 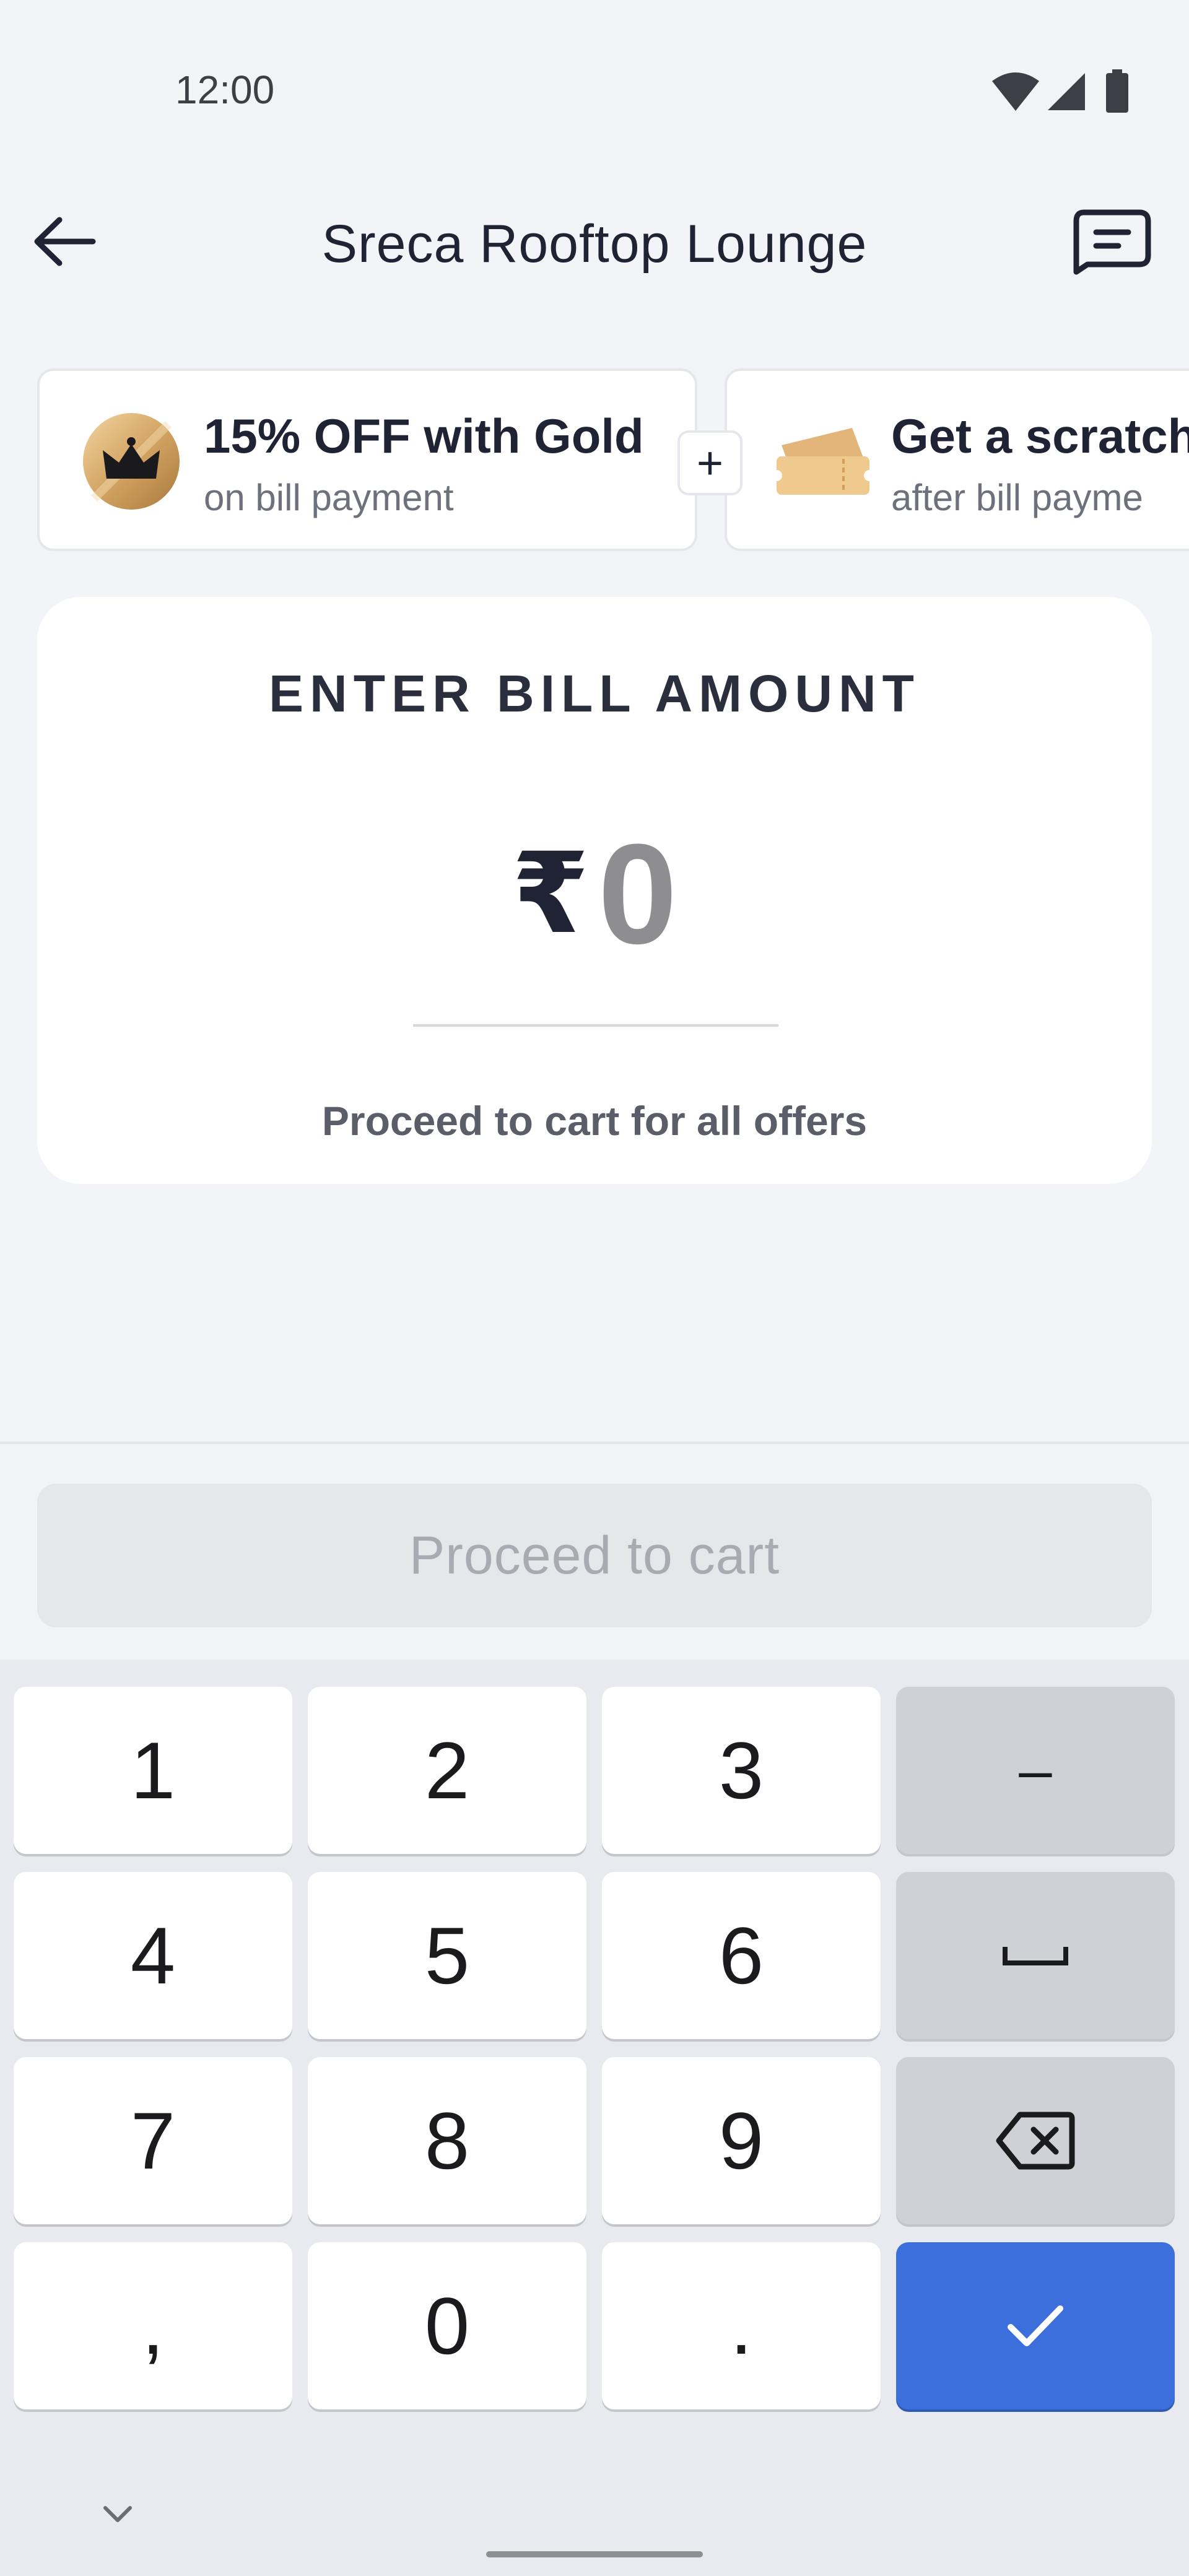 I want to click on bill-heading: ENTER BILL AMOUNT, so click(x=594, y=693).